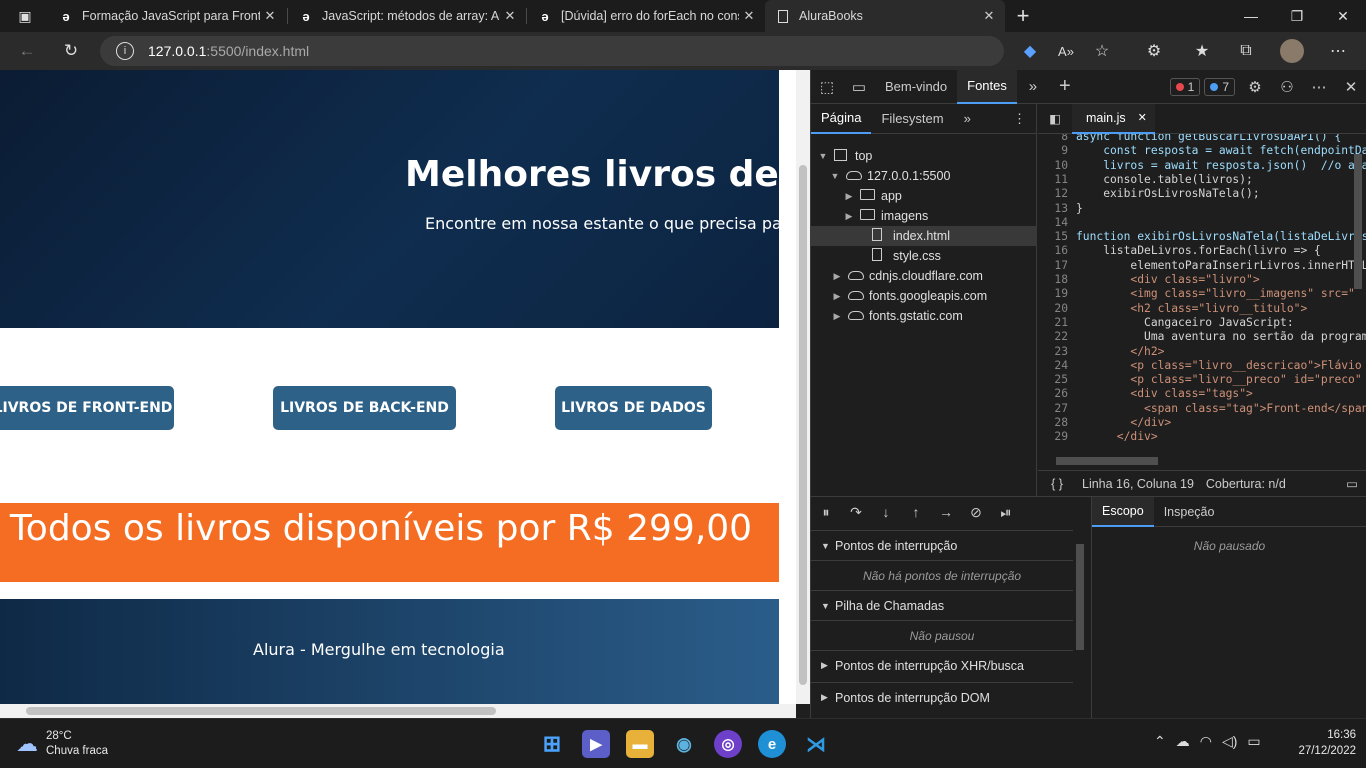 This screenshot has width=1366, height=768. What do you see at coordinates (1202, 280) in the screenshot?
I see `code-line: 18 <div class="livro">` at bounding box center [1202, 280].